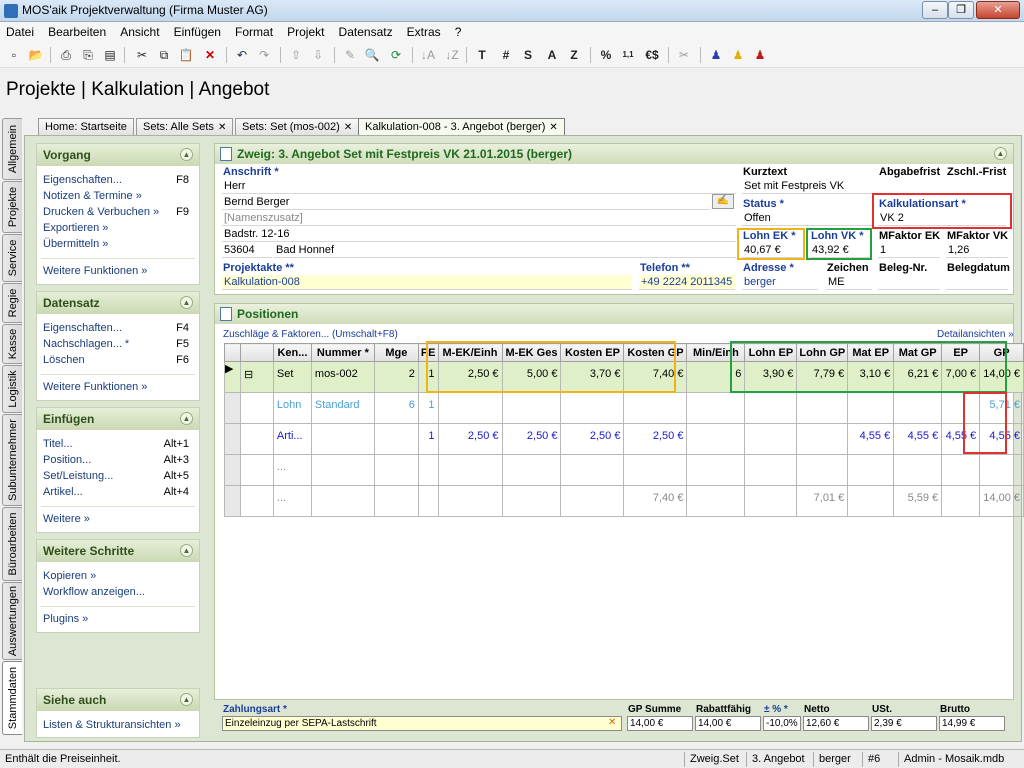  I want to click on menu-projekt: Projekt, so click(305, 30).